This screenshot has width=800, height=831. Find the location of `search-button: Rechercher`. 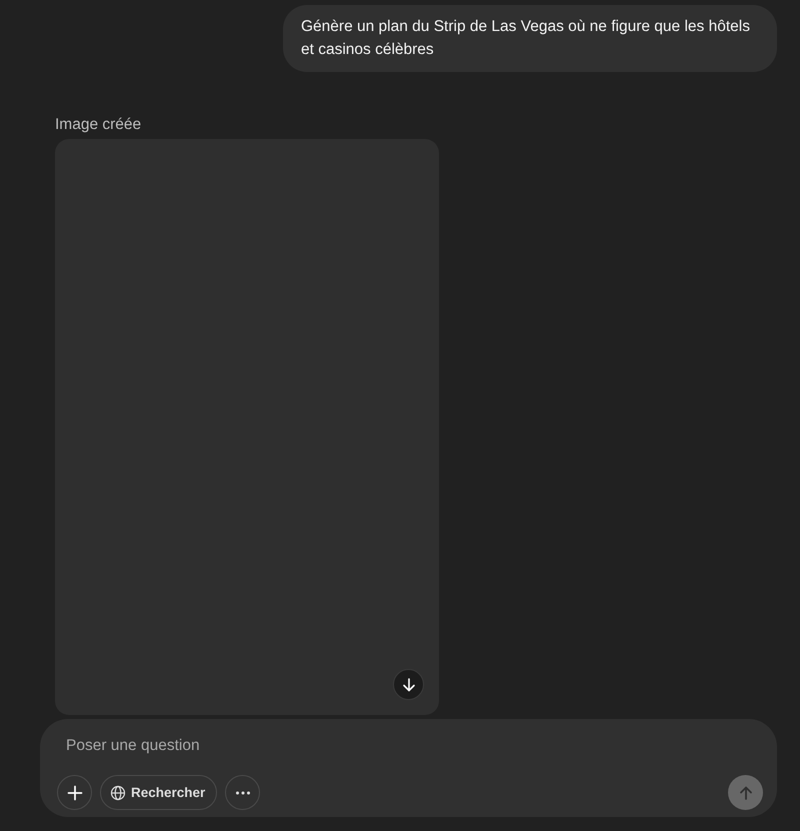

search-button: Rechercher is located at coordinates (159, 792).